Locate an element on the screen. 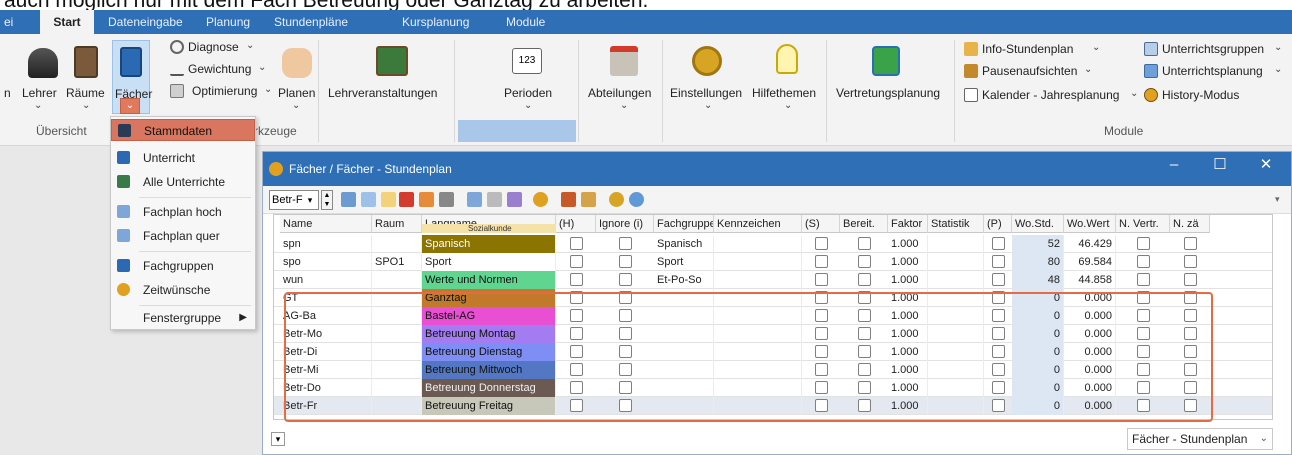 The image size is (1292, 455). new-entry-icon is located at coordinates (348, 199).